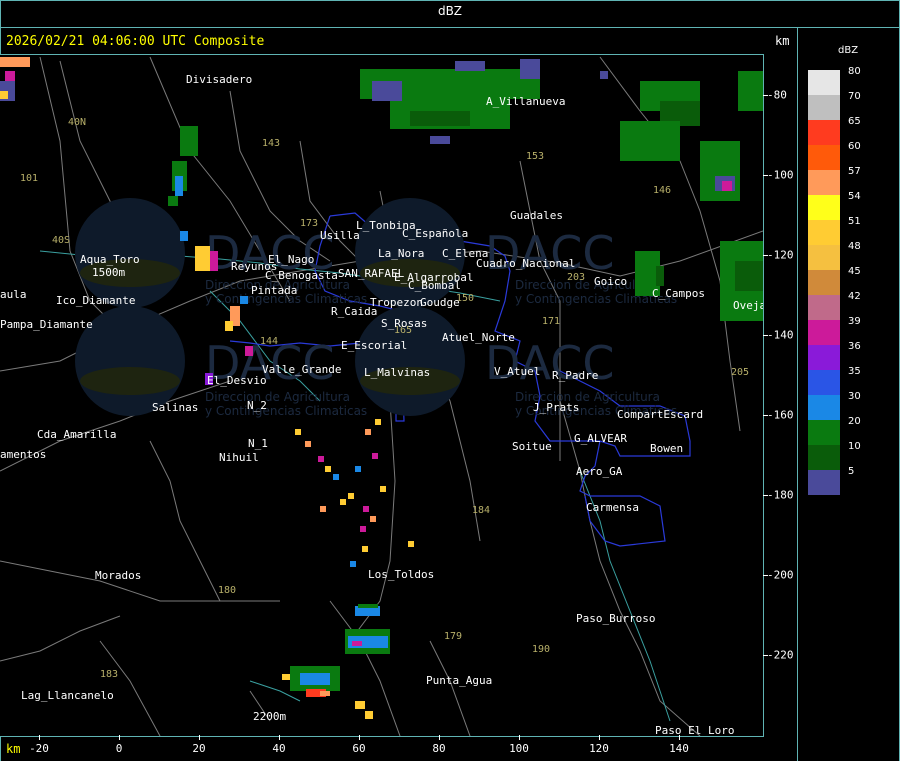  I want to click on place-label: Tropezon, so click(396, 302).